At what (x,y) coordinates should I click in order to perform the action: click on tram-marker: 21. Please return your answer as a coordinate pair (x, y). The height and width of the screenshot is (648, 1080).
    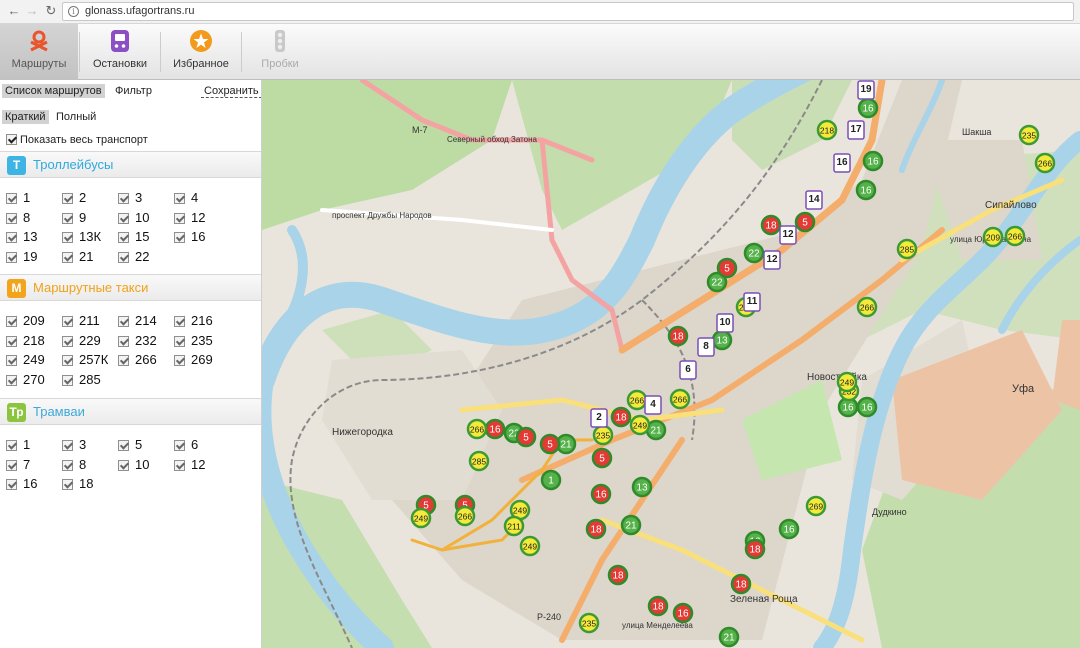
    Looking at the image, I should click on (631, 525).